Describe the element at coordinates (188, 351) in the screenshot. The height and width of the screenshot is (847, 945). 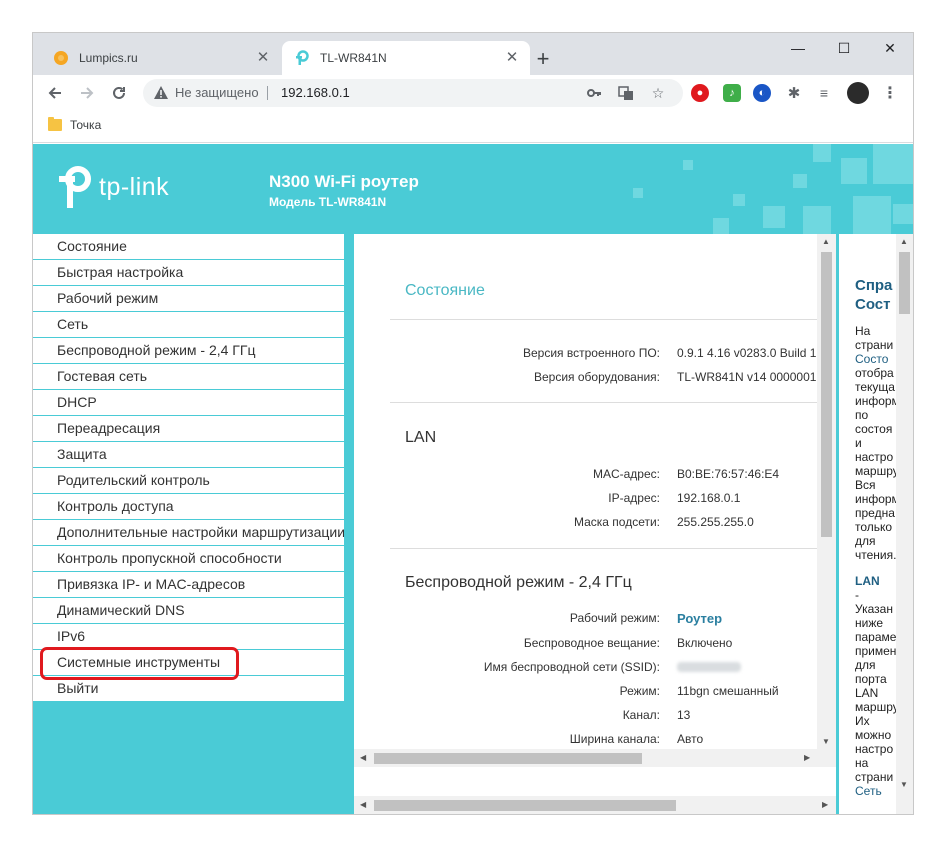
I see `menu-item-wireless: Беспроводной режим - 2,4 ГГц` at that location.